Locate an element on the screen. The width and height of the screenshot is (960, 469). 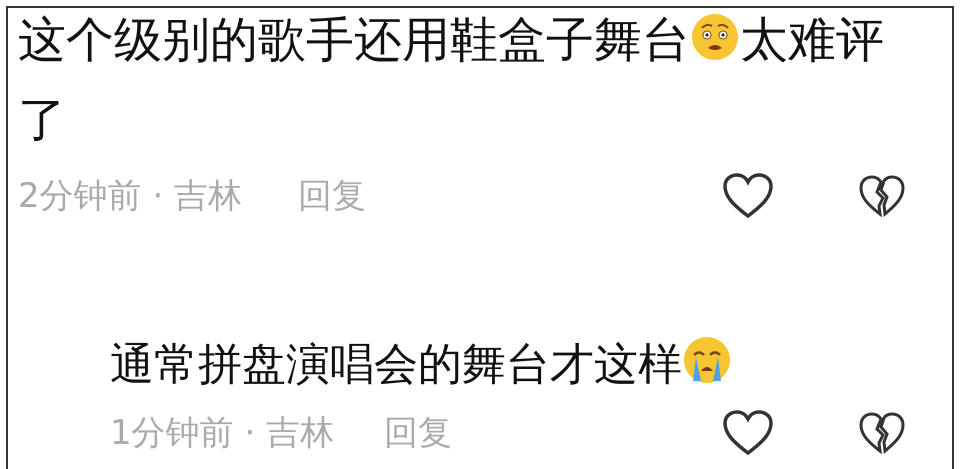
comment-text: 了 is located at coordinates (42, 120).